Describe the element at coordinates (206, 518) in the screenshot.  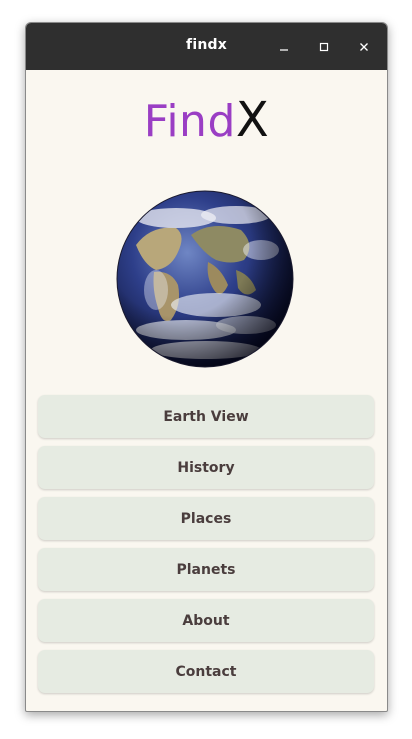
I see `places-button: Places` at that location.